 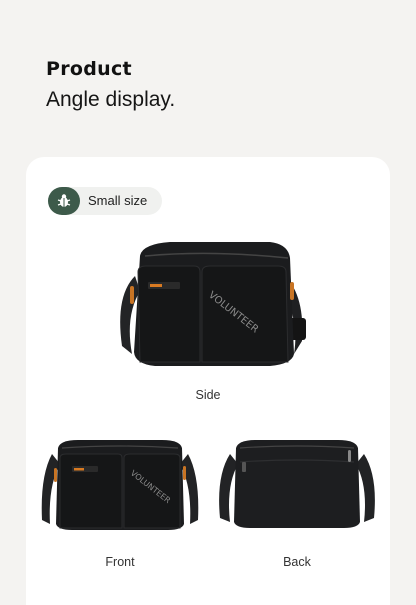 What do you see at coordinates (118, 200) in the screenshot?
I see `size-tag-label: Small size` at bounding box center [118, 200].